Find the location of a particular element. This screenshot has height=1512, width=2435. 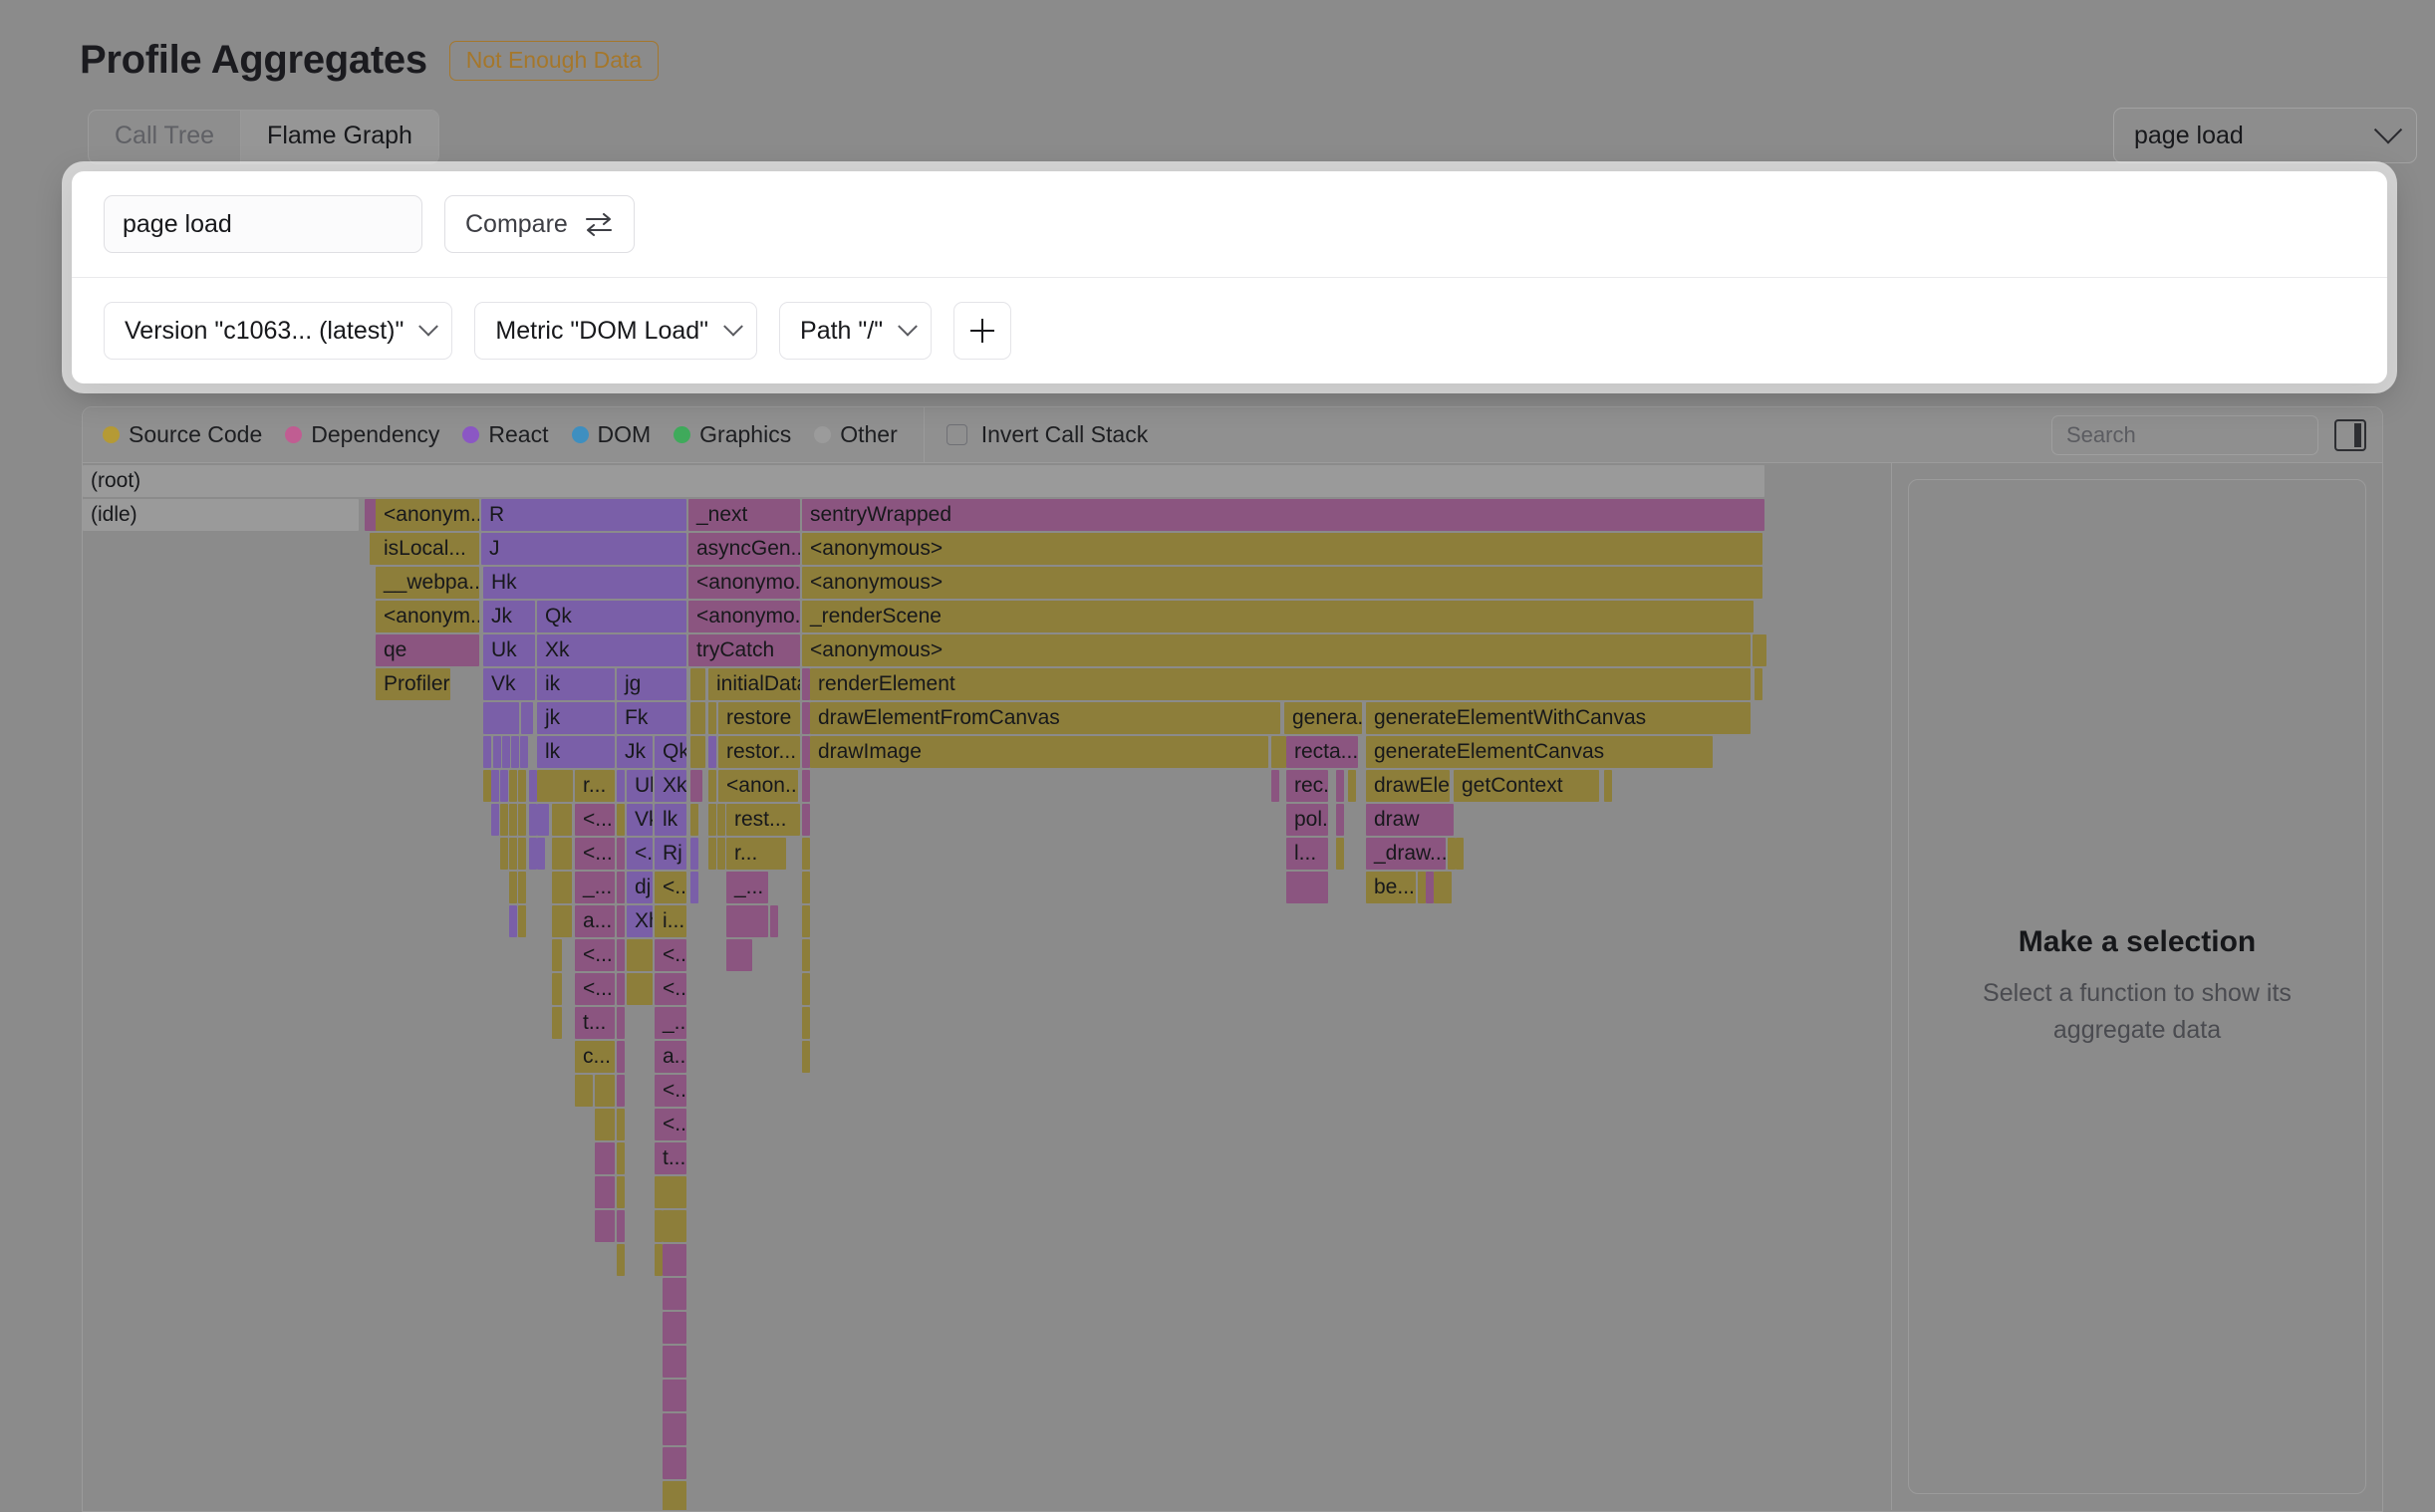

sidebar-toggle-icon is located at coordinates (2350, 434).